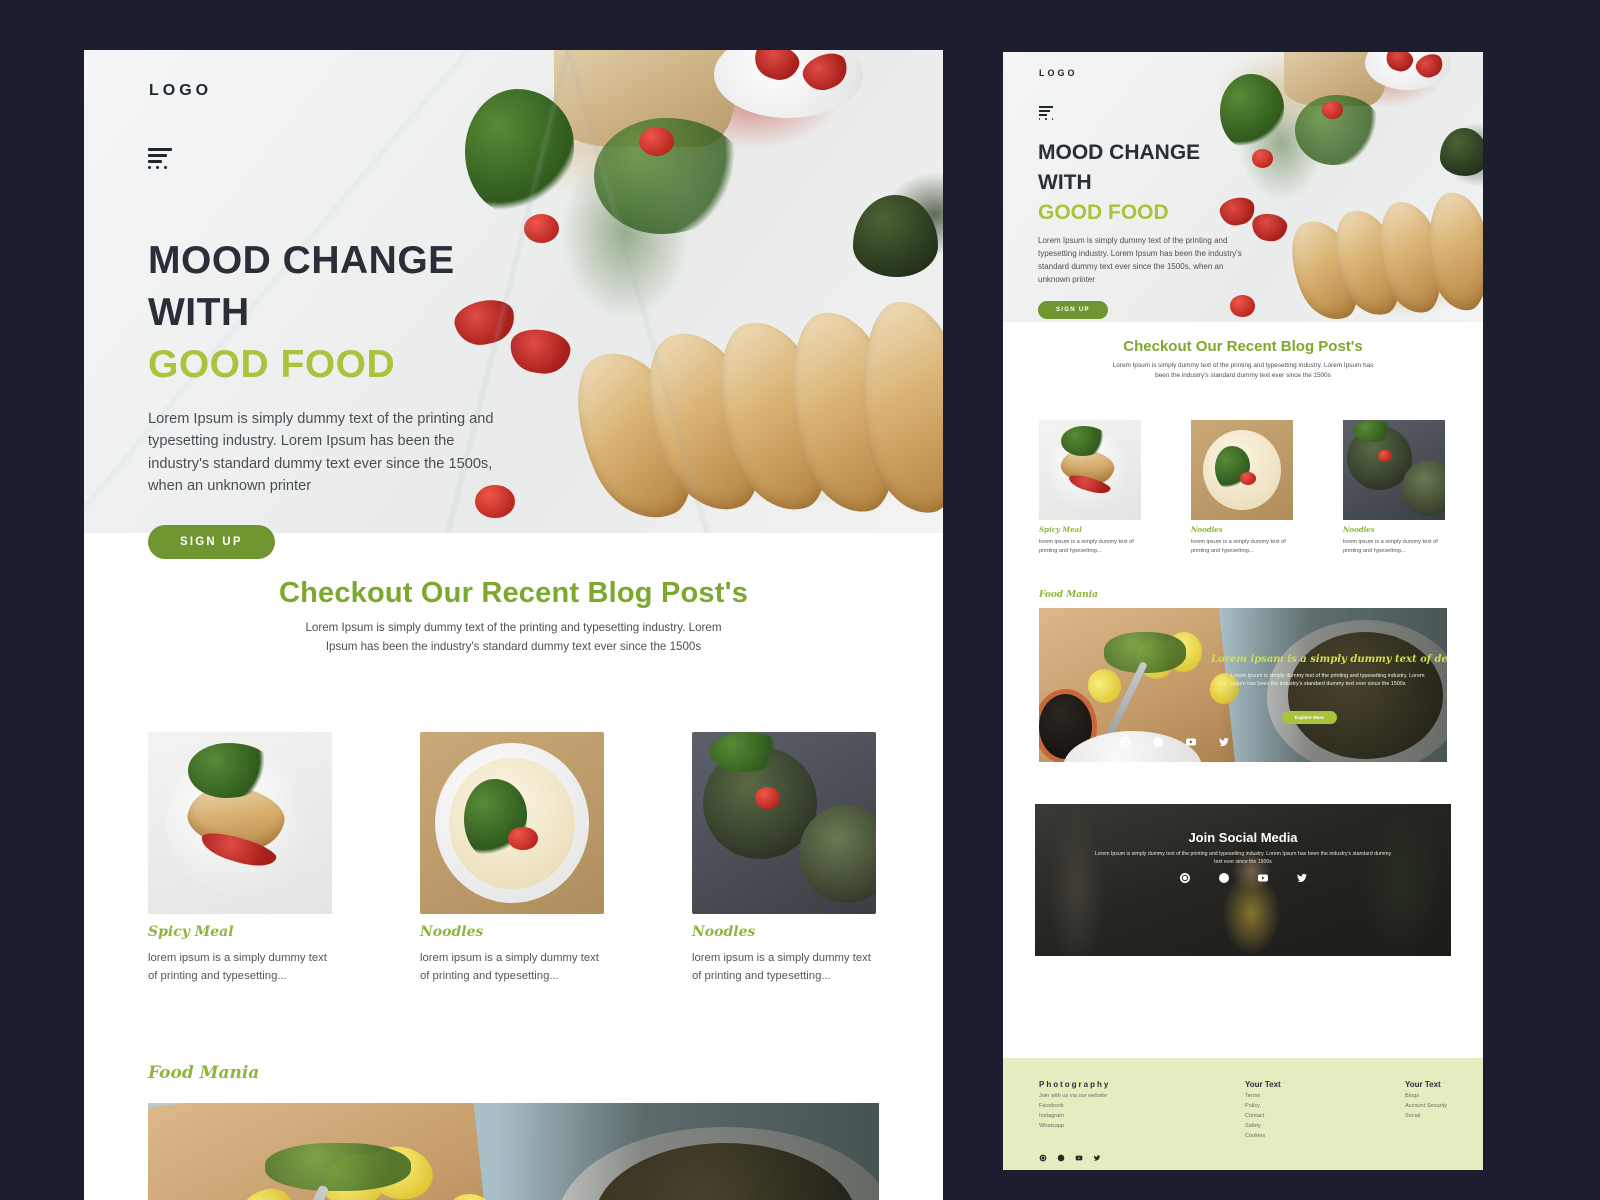  What do you see at coordinates (191, 932) in the screenshot?
I see `blog-card-caption: Spicy Meal` at bounding box center [191, 932].